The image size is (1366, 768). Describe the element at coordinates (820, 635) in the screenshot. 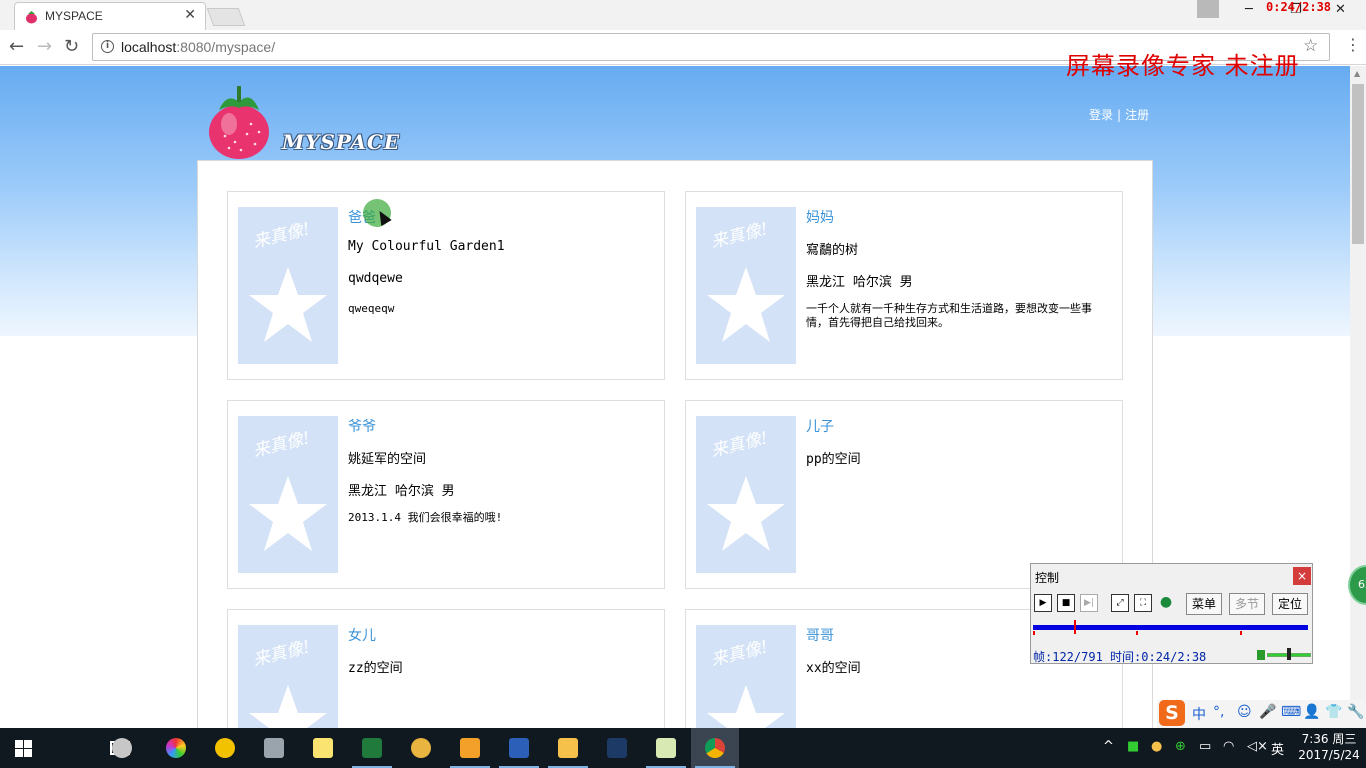

I see `card-name-link: 哥哥` at that location.